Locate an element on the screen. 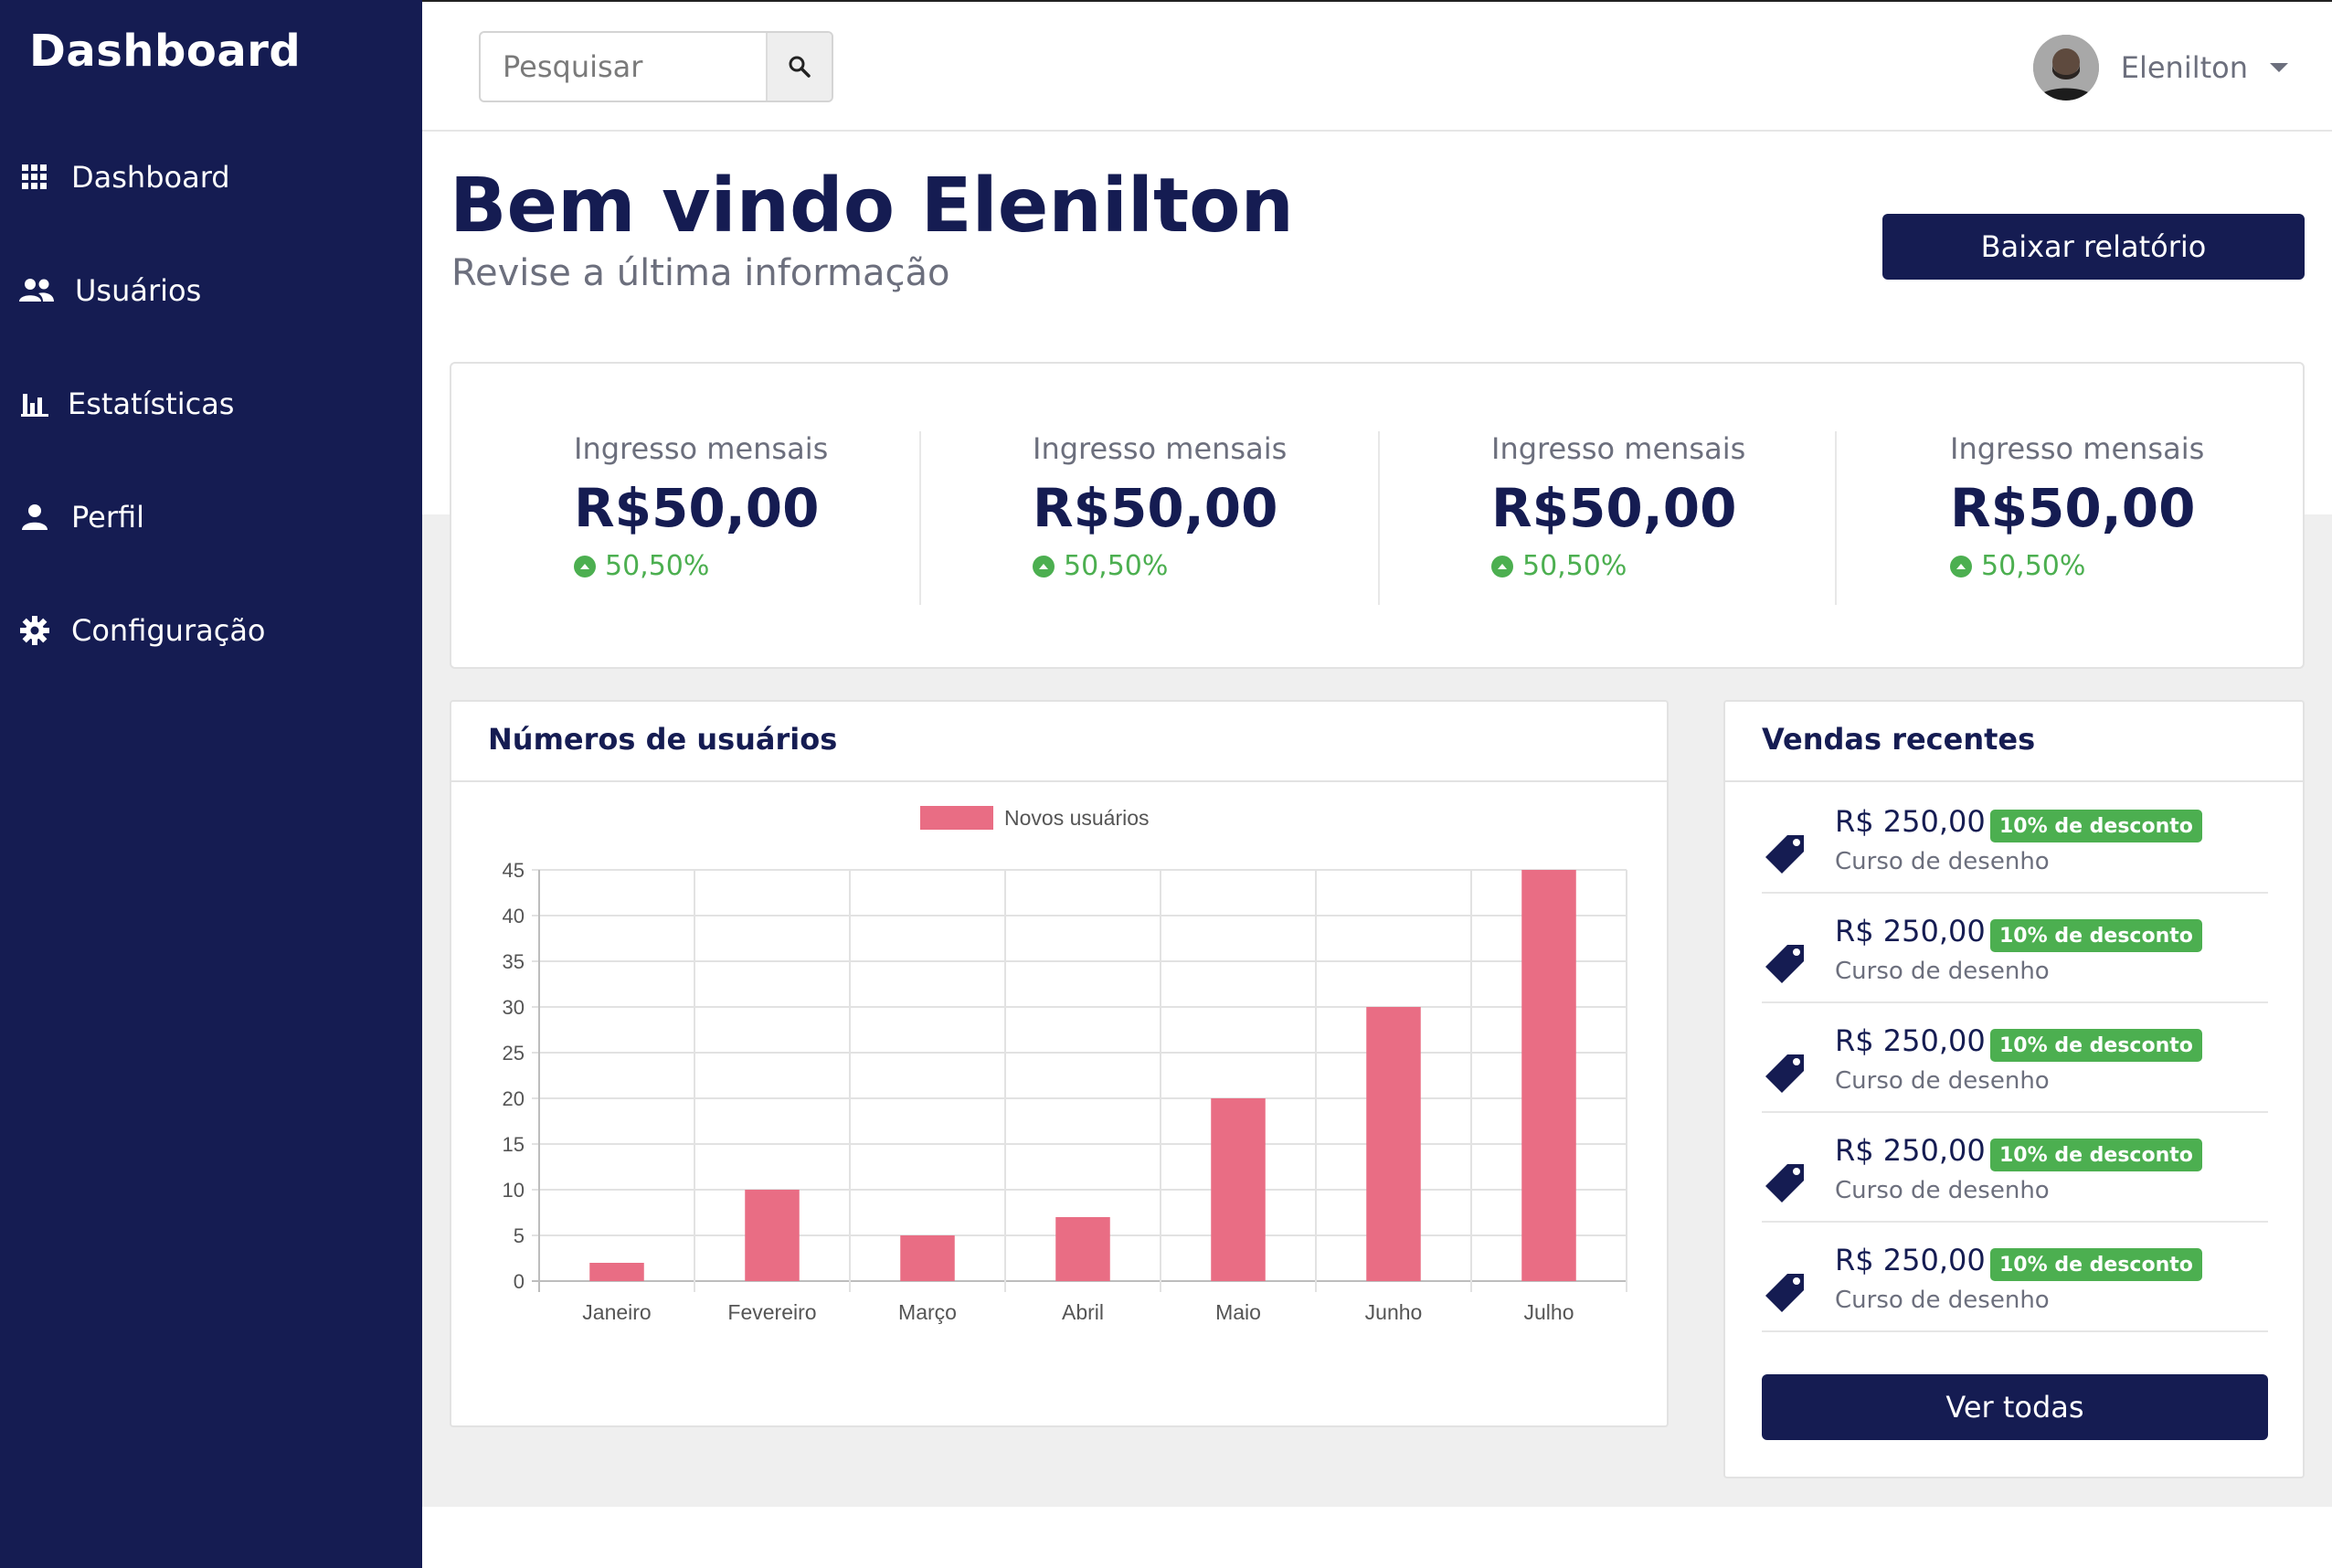 This screenshot has width=2332, height=1568. search-box is located at coordinates (656, 67).